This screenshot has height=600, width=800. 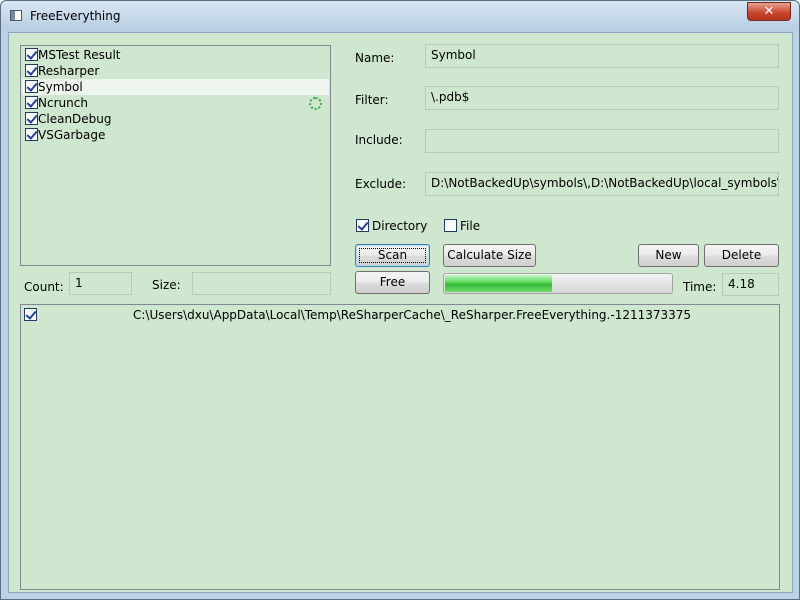 I want to click on window-icon, so click(x=16, y=15).